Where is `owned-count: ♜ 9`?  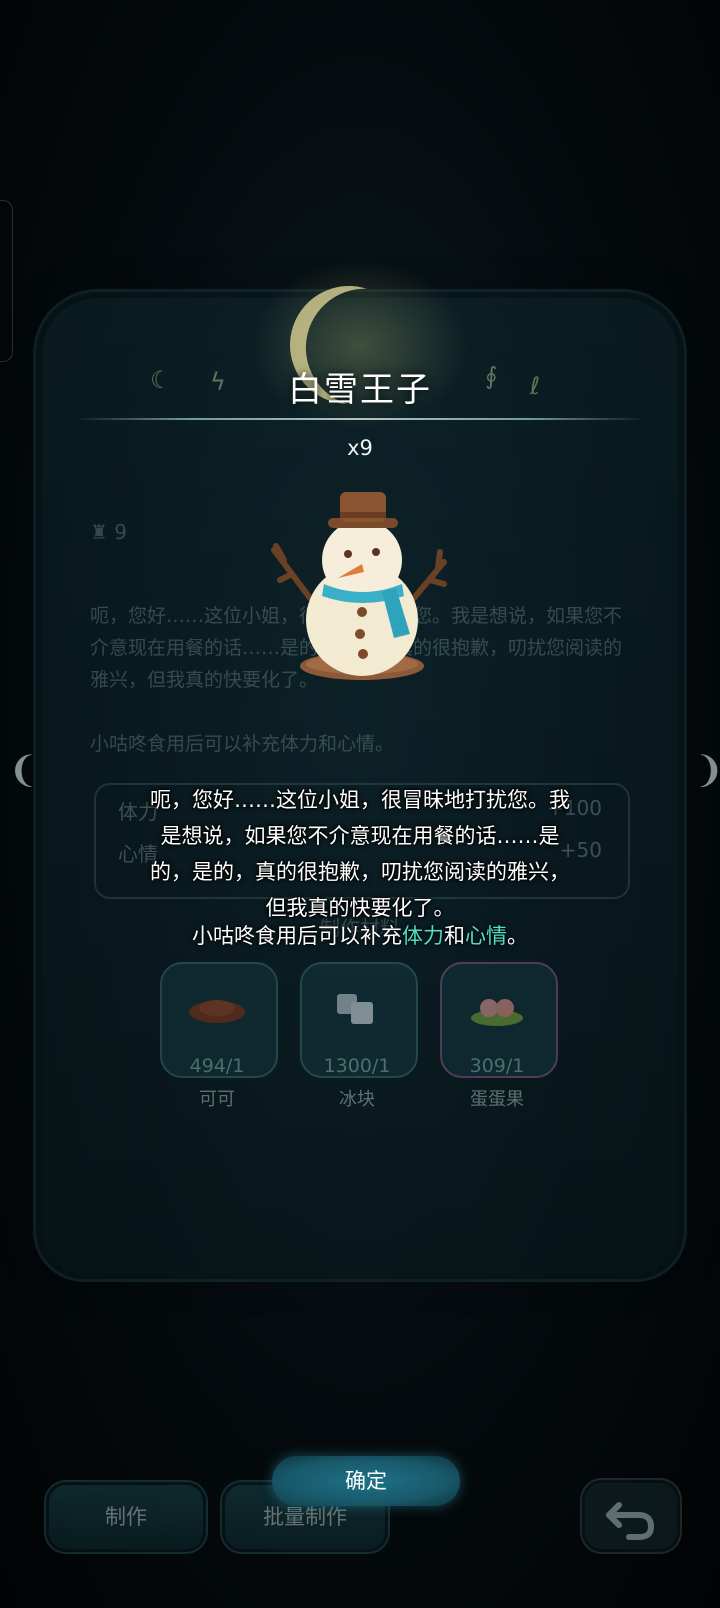
owned-count: ♜ 9 is located at coordinates (108, 532).